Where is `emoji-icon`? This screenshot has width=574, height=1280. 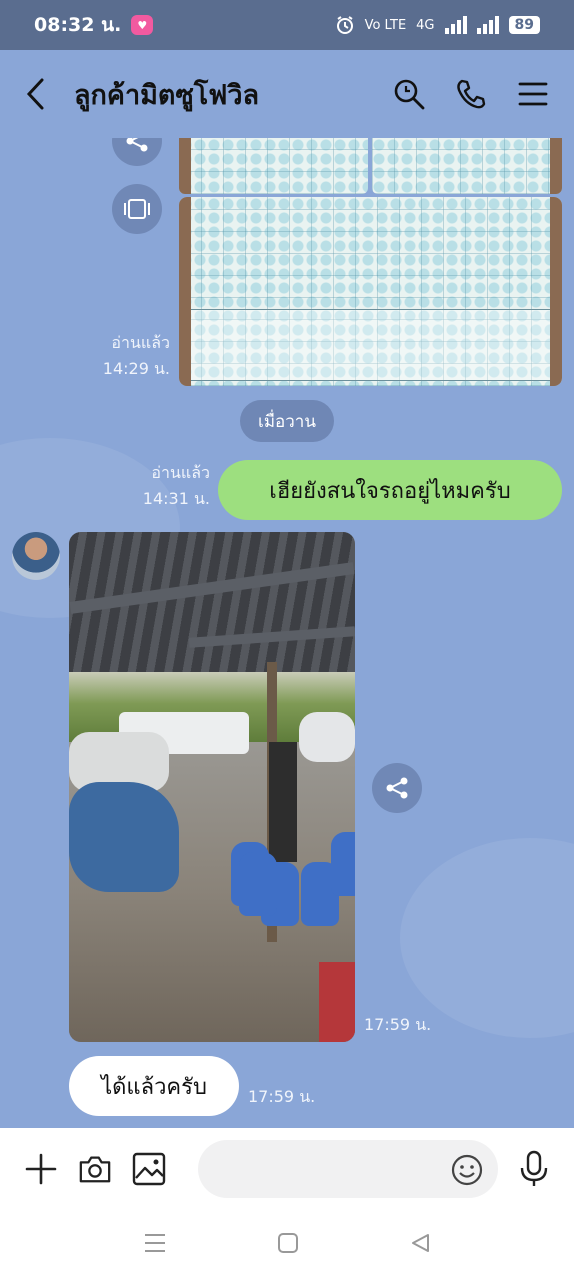 emoji-icon is located at coordinates (467, 1170).